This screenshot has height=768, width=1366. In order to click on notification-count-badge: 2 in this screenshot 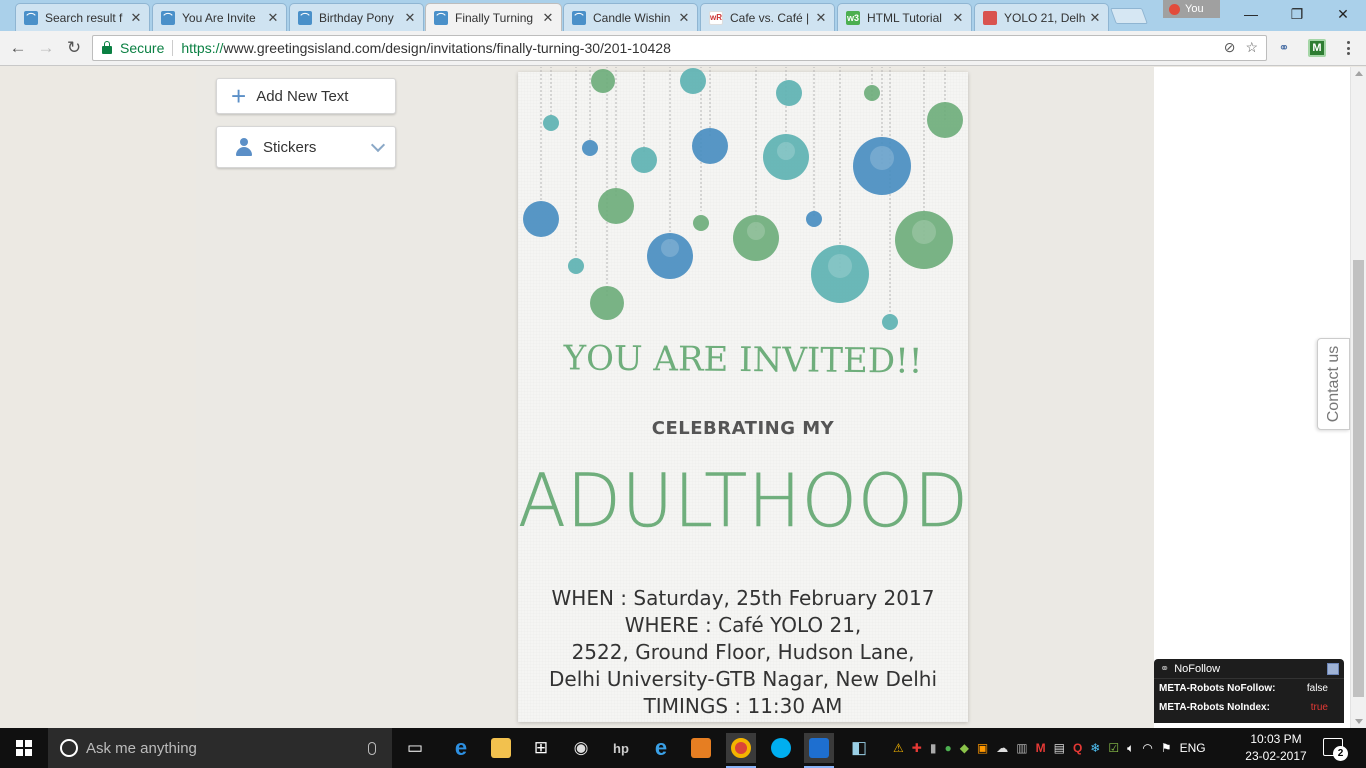, I will do `click(1340, 753)`.